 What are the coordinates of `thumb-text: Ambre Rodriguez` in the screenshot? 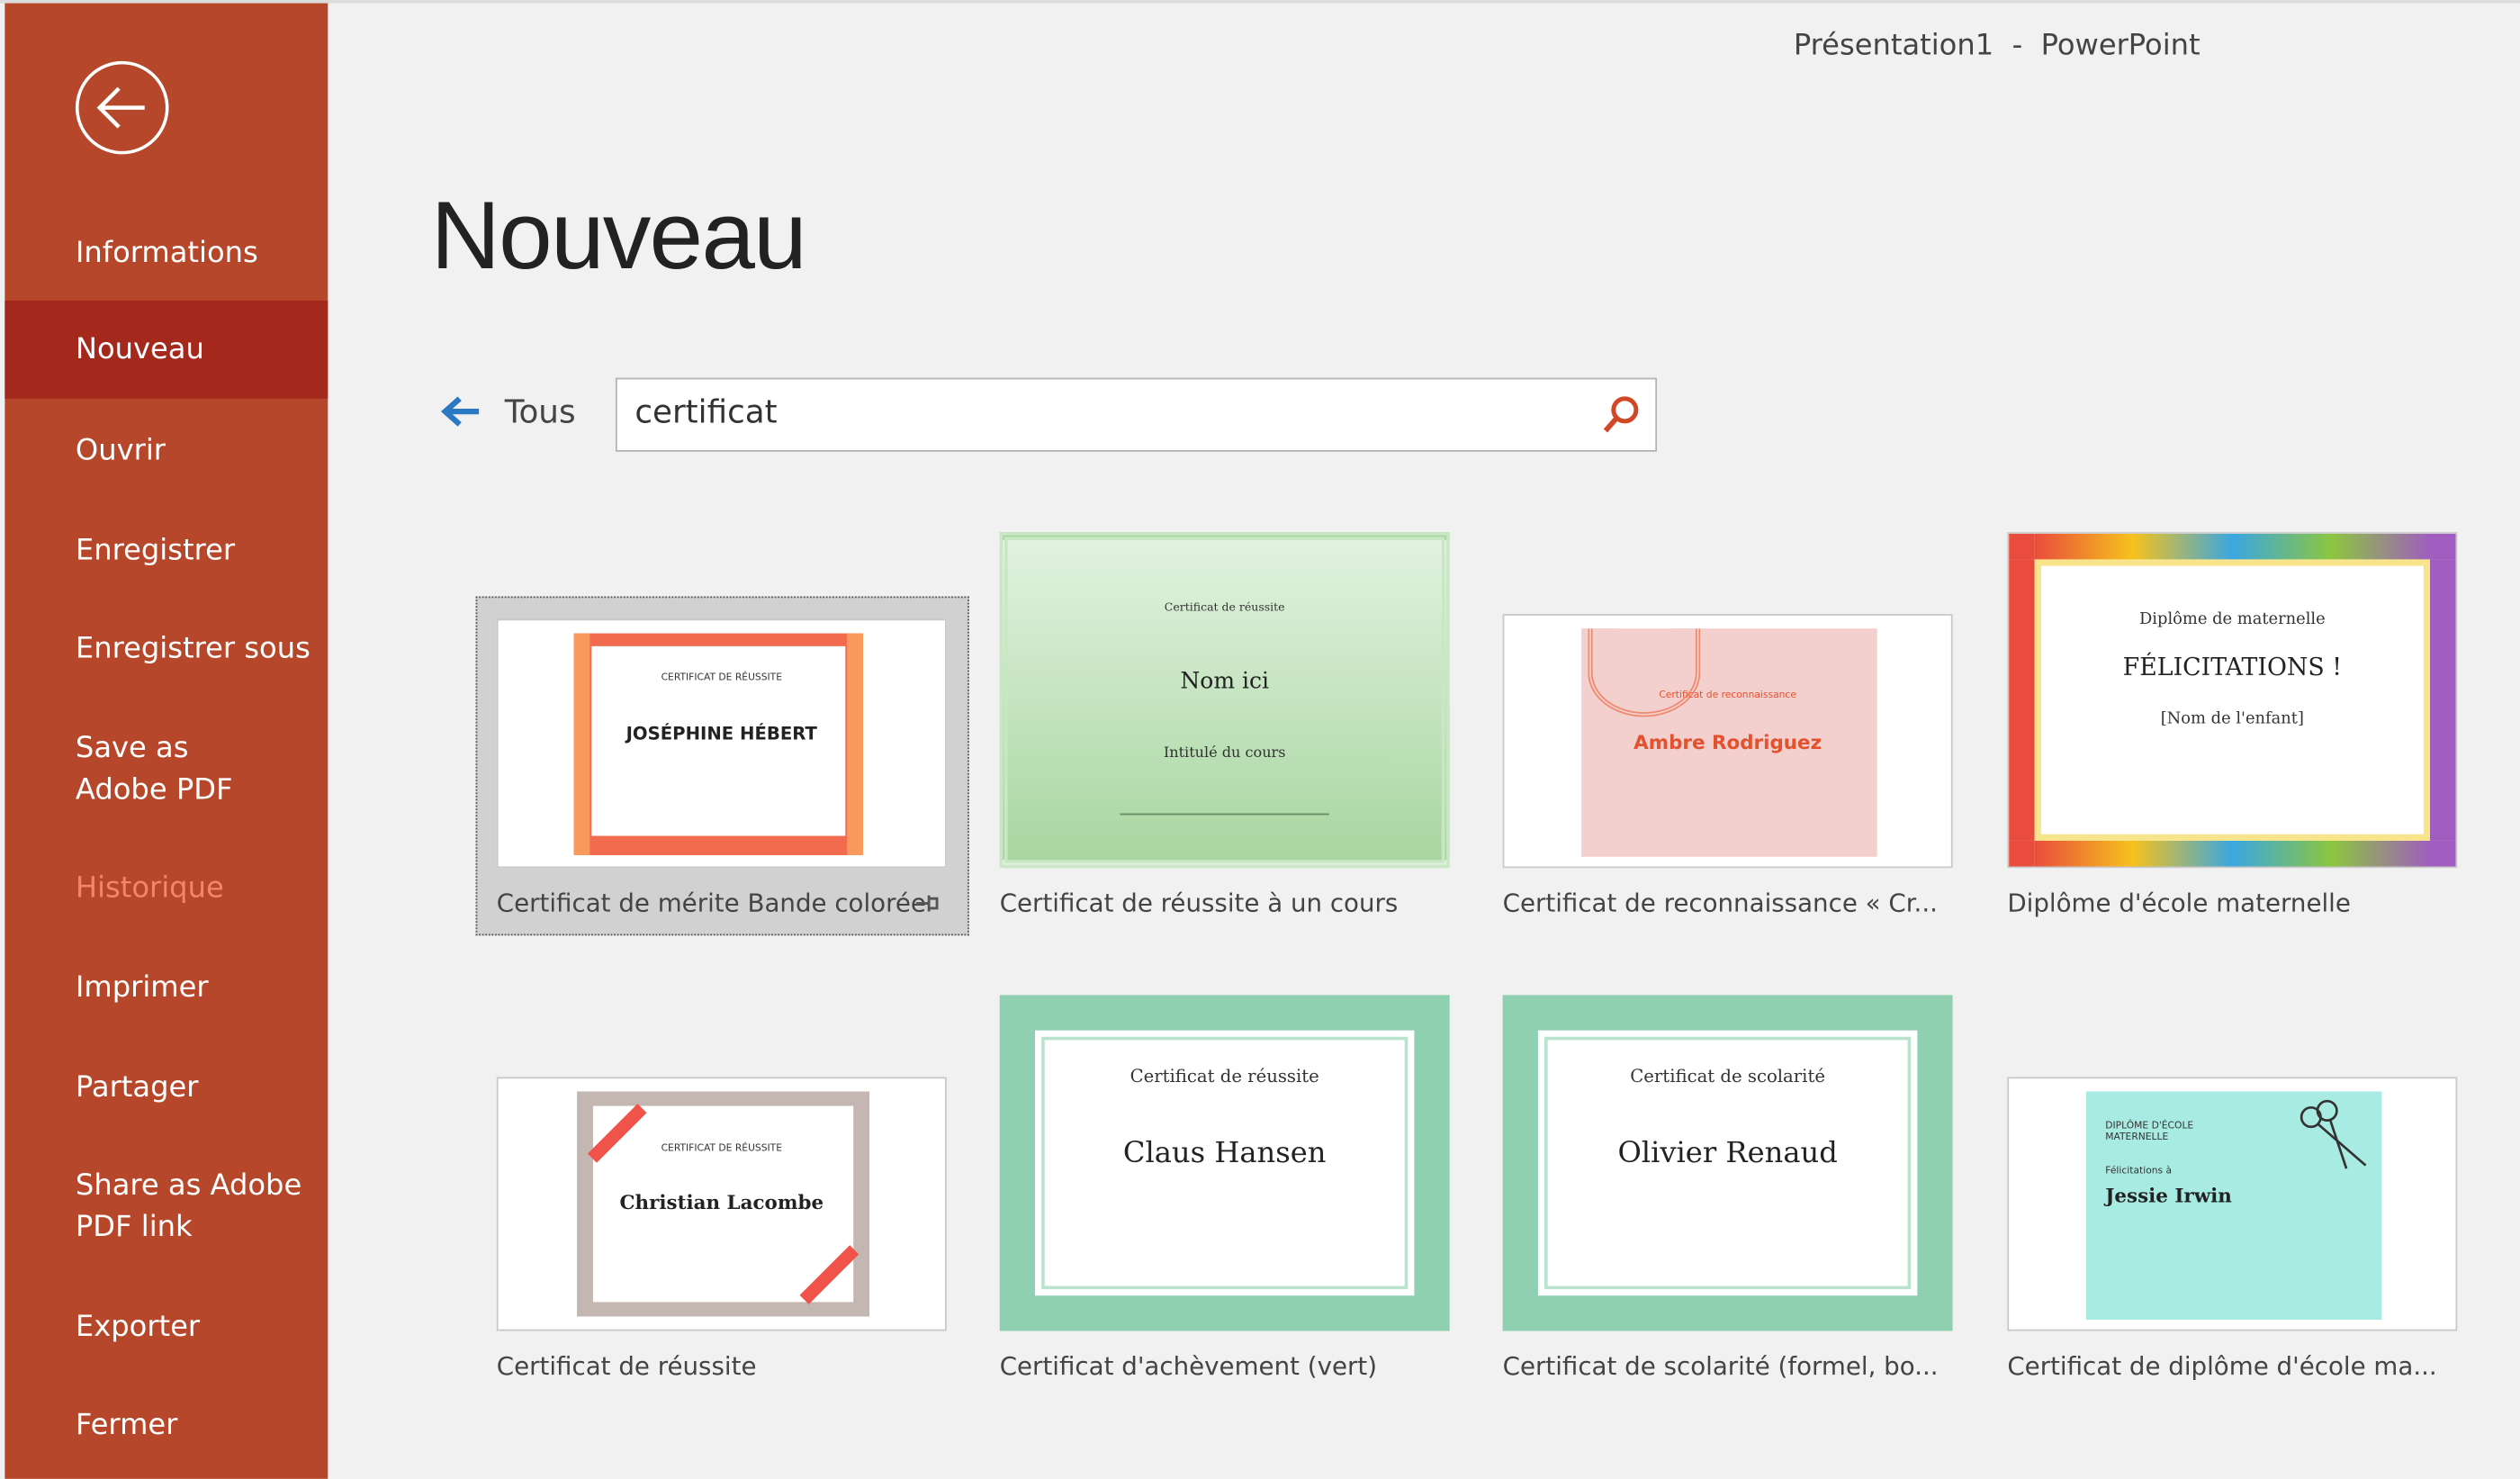 It's located at (1728, 742).